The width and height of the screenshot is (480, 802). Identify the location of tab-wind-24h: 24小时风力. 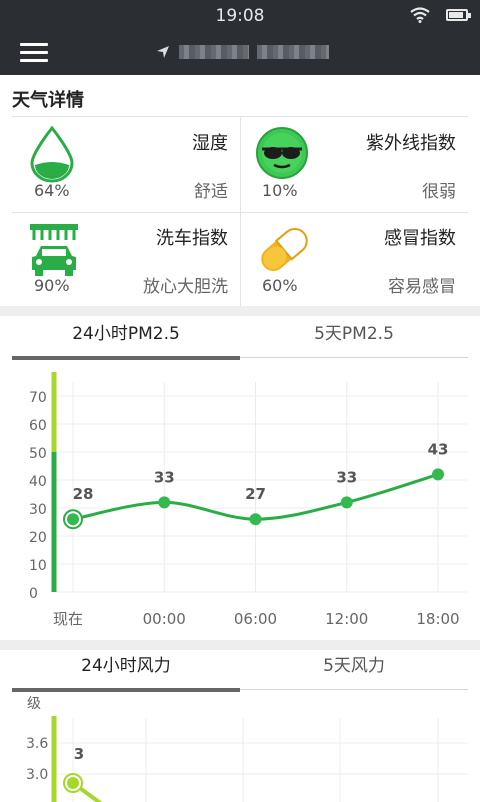
(126, 669).